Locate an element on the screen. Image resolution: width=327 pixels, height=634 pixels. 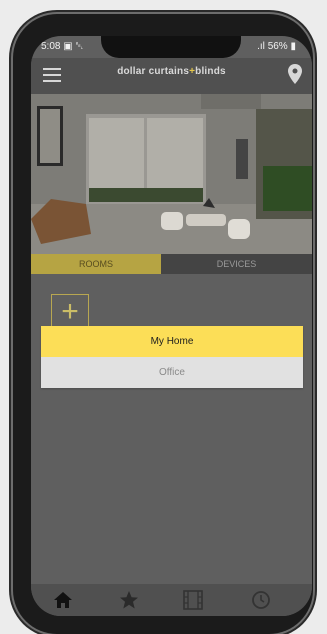
tab-bar: ROOMS DEVICES is located at coordinates (171, 264).